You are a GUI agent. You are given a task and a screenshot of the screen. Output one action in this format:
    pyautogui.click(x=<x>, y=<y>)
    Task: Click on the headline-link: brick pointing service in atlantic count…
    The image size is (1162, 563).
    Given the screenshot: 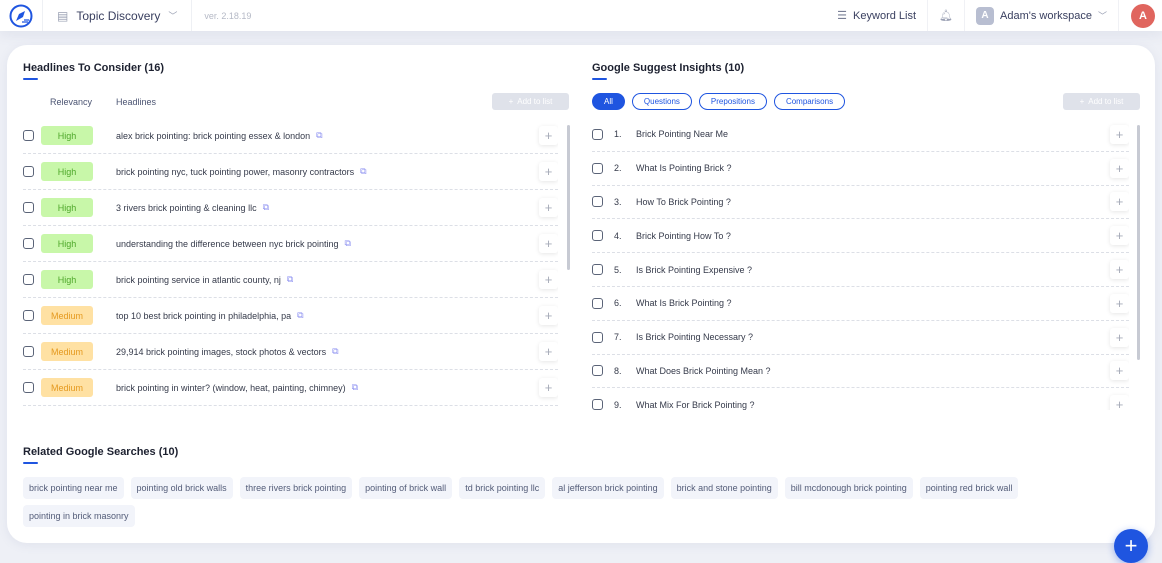 What is the action you would take?
    pyautogui.click(x=198, y=280)
    